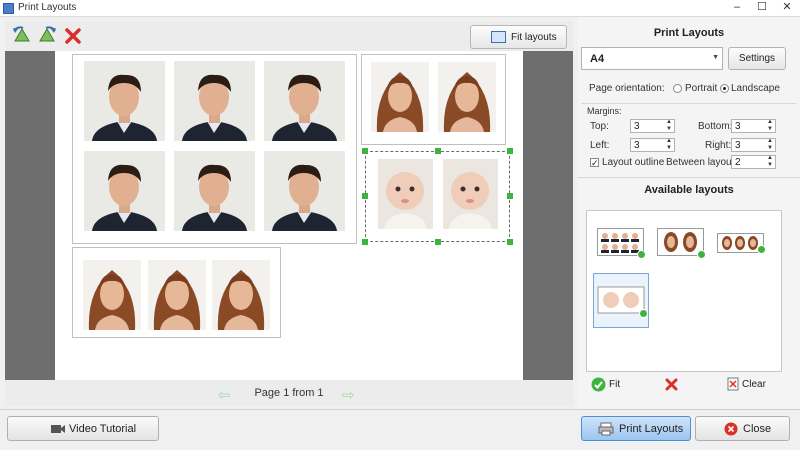  Describe the element at coordinates (289, 36) in the screenshot. I see `toolbar: Fit layouts` at that location.